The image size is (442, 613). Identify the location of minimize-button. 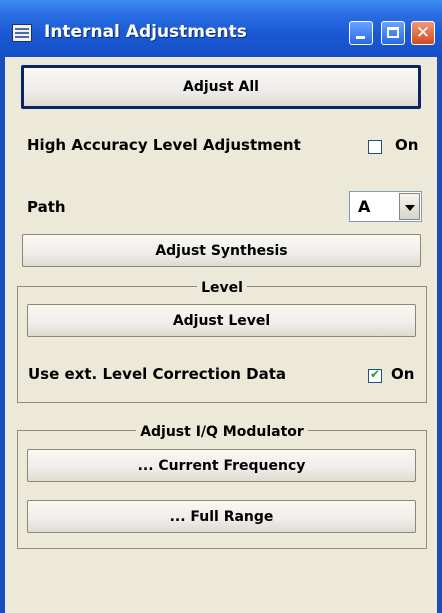
(361, 33).